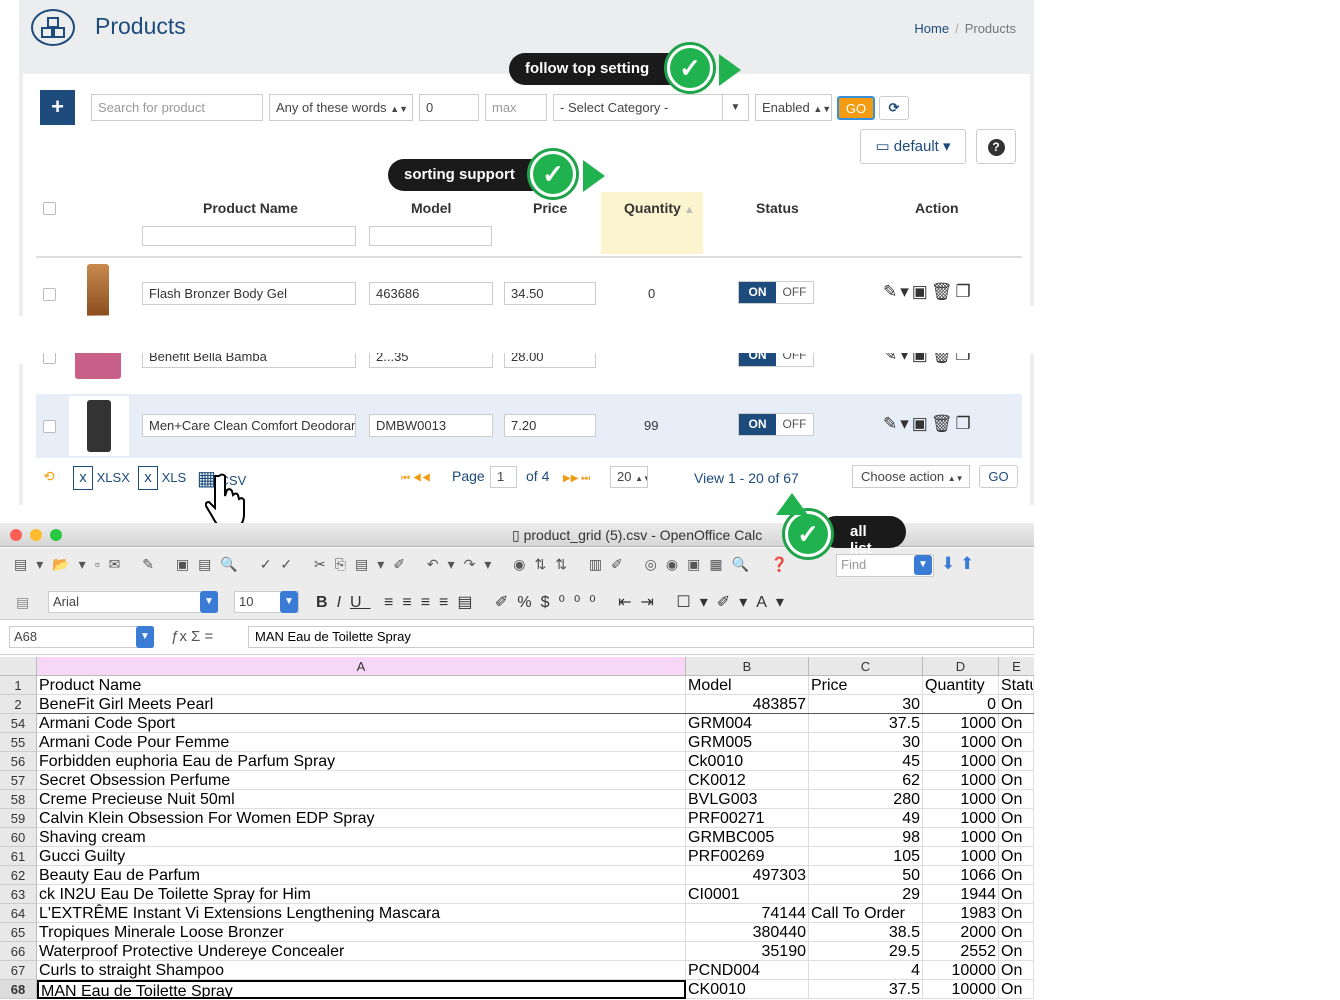 The width and height of the screenshot is (1340, 1000). I want to click on row-header: 63, so click(18, 894).